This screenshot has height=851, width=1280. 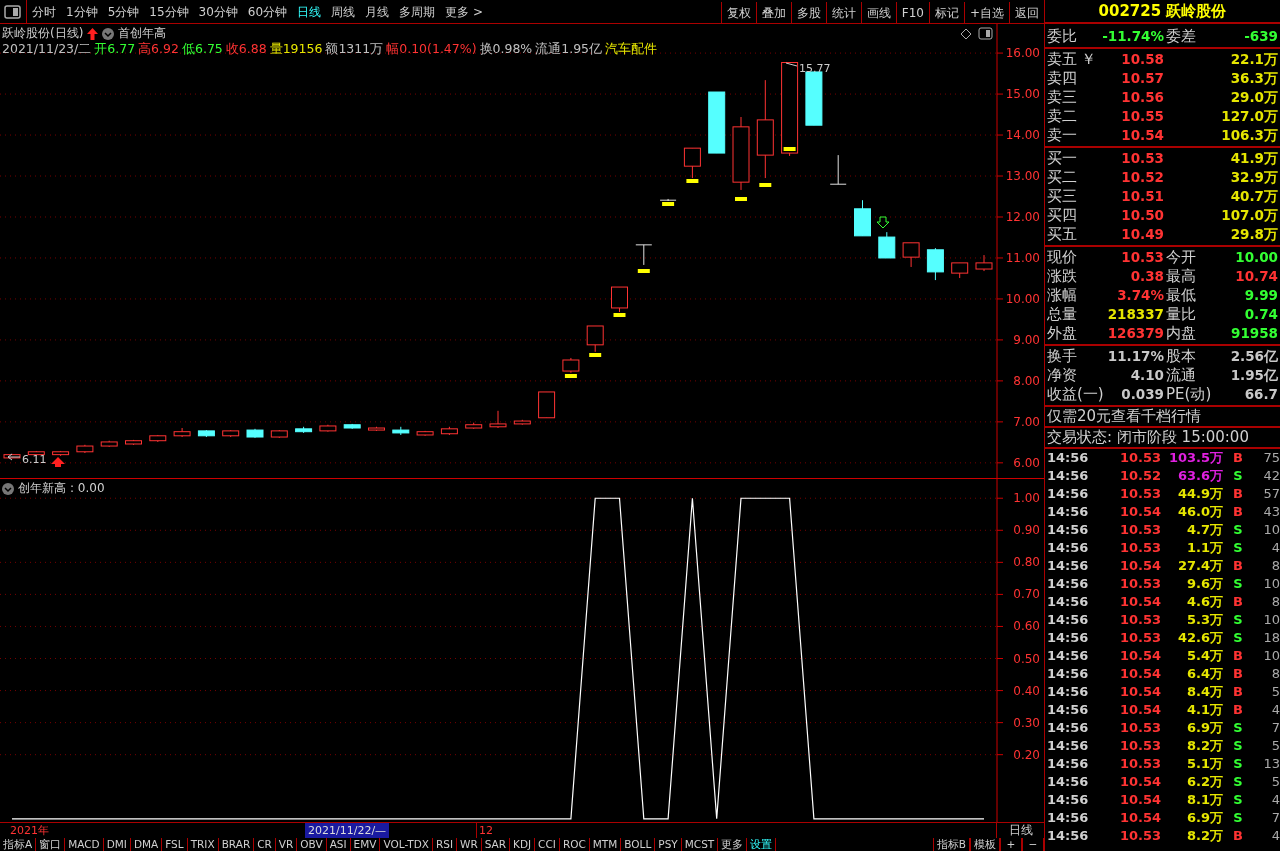 What do you see at coordinates (762, 844) in the screenshot?
I see `indicator-tab: 设置` at bounding box center [762, 844].